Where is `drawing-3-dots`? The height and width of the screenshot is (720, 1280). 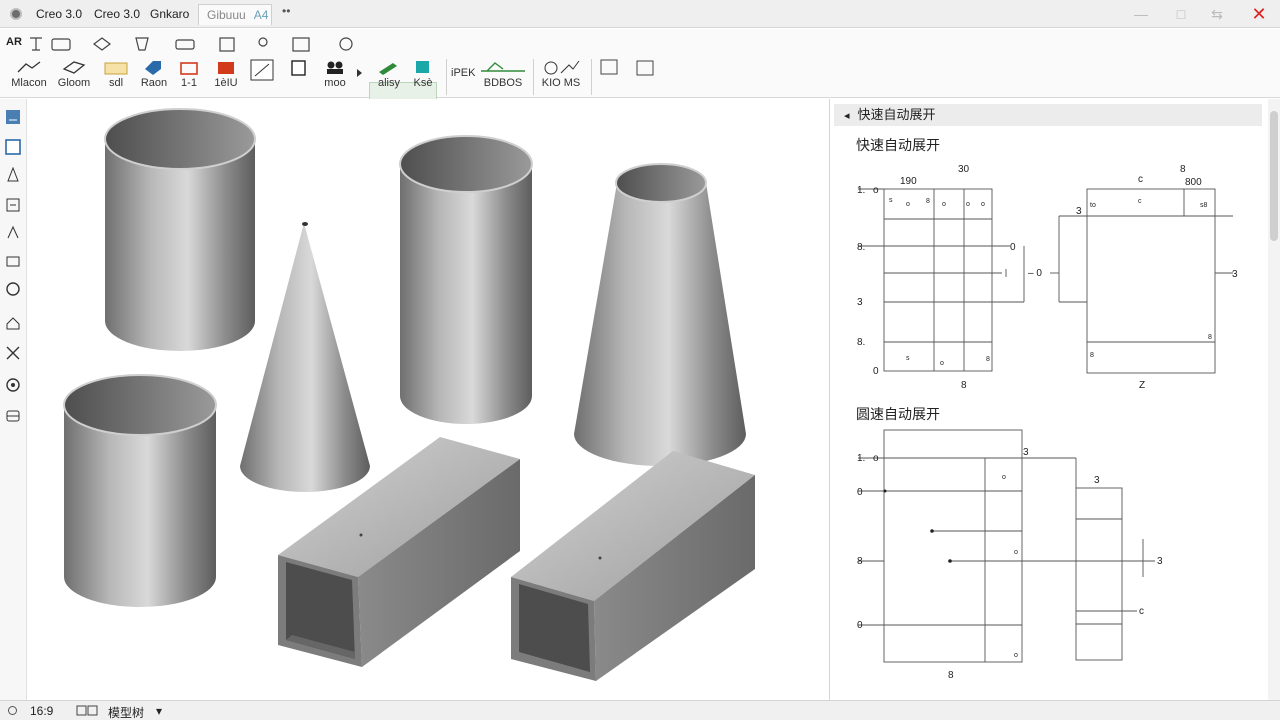 drawing-3-dots is located at coordinates (917, 526).